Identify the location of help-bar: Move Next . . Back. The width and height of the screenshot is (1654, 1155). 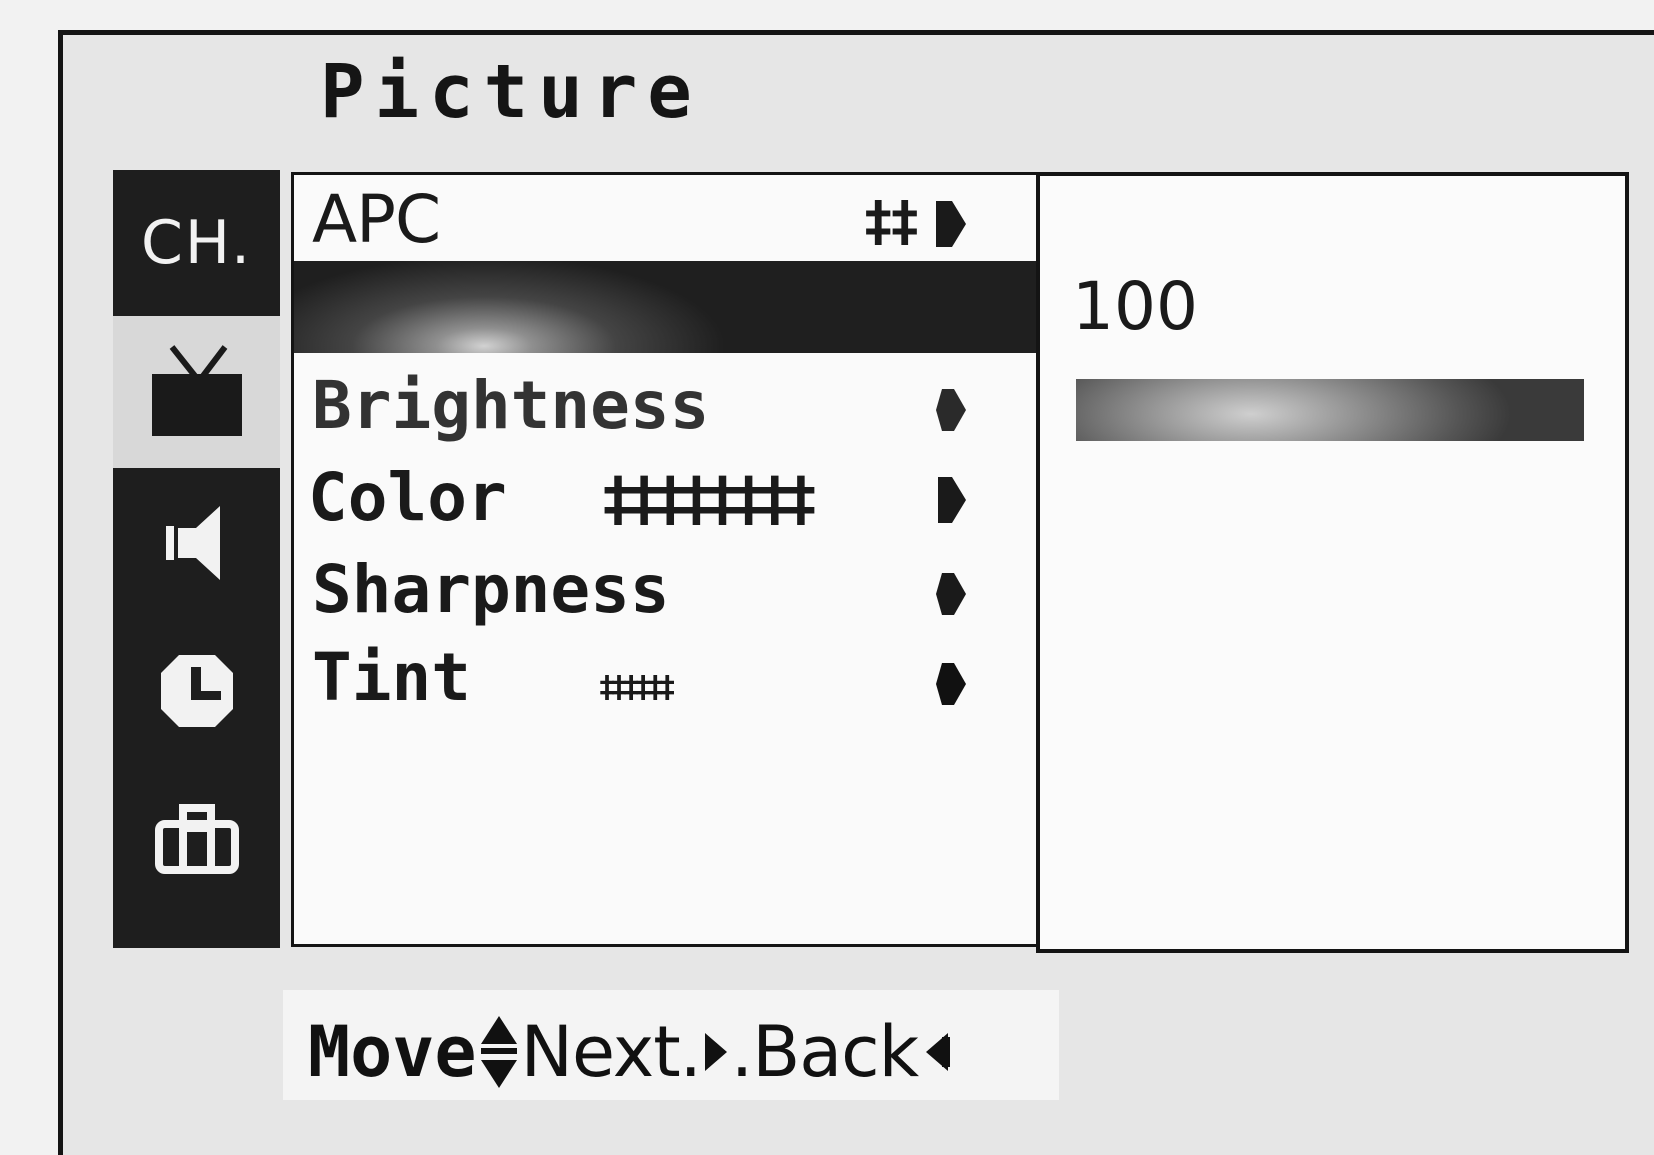
(671, 1045).